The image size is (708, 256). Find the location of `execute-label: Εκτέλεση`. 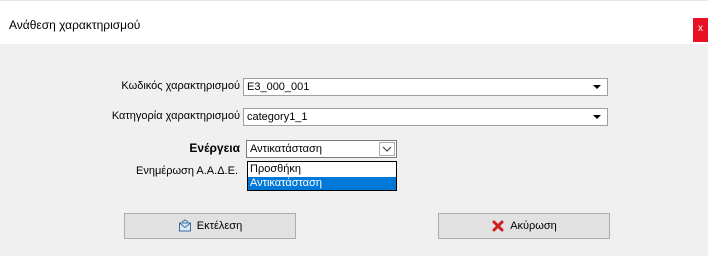

execute-label: Εκτέλεση is located at coordinates (219, 226).